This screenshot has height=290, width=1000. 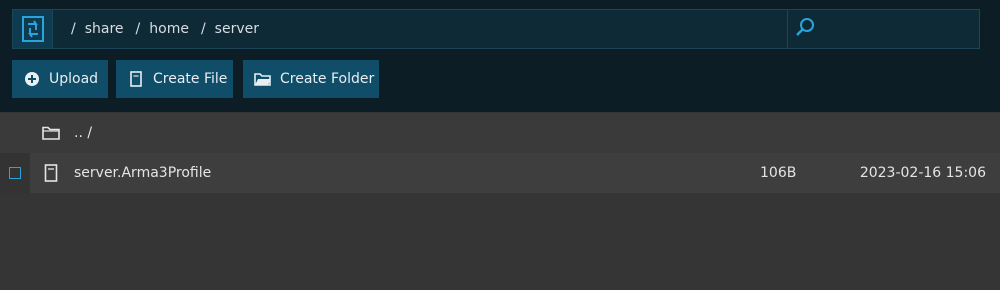 What do you see at coordinates (162, 29) in the screenshot?
I see `breadcrumb-home: / home` at bounding box center [162, 29].